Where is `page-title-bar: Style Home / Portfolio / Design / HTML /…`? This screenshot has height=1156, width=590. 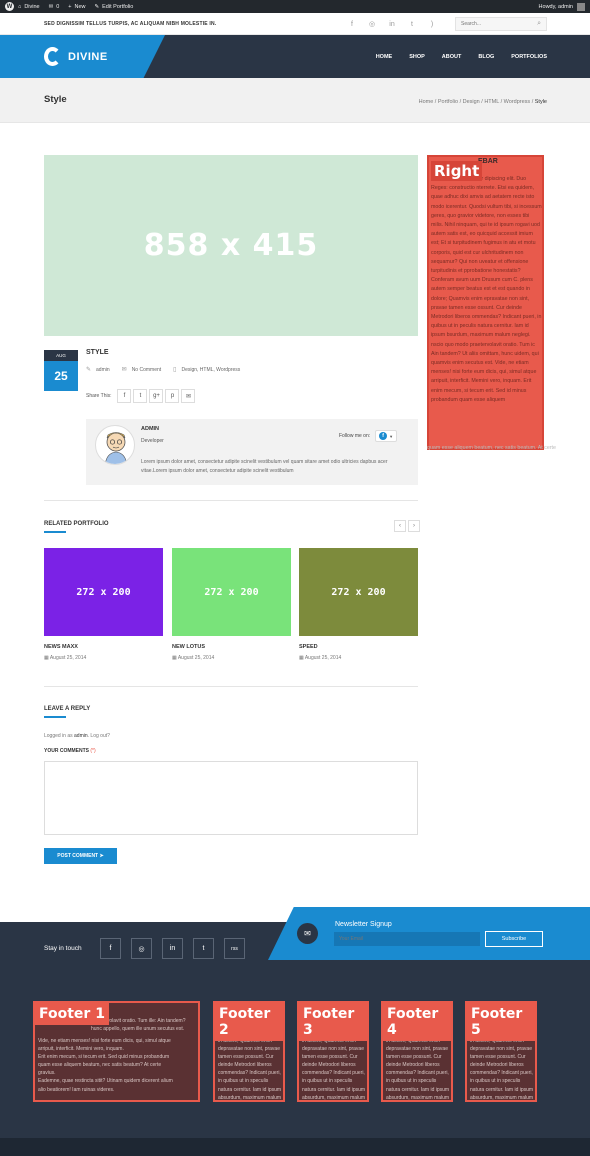 page-title-bar: Style Home / Portfolio / Design / HTML /… is located at coordinates (295, 100).